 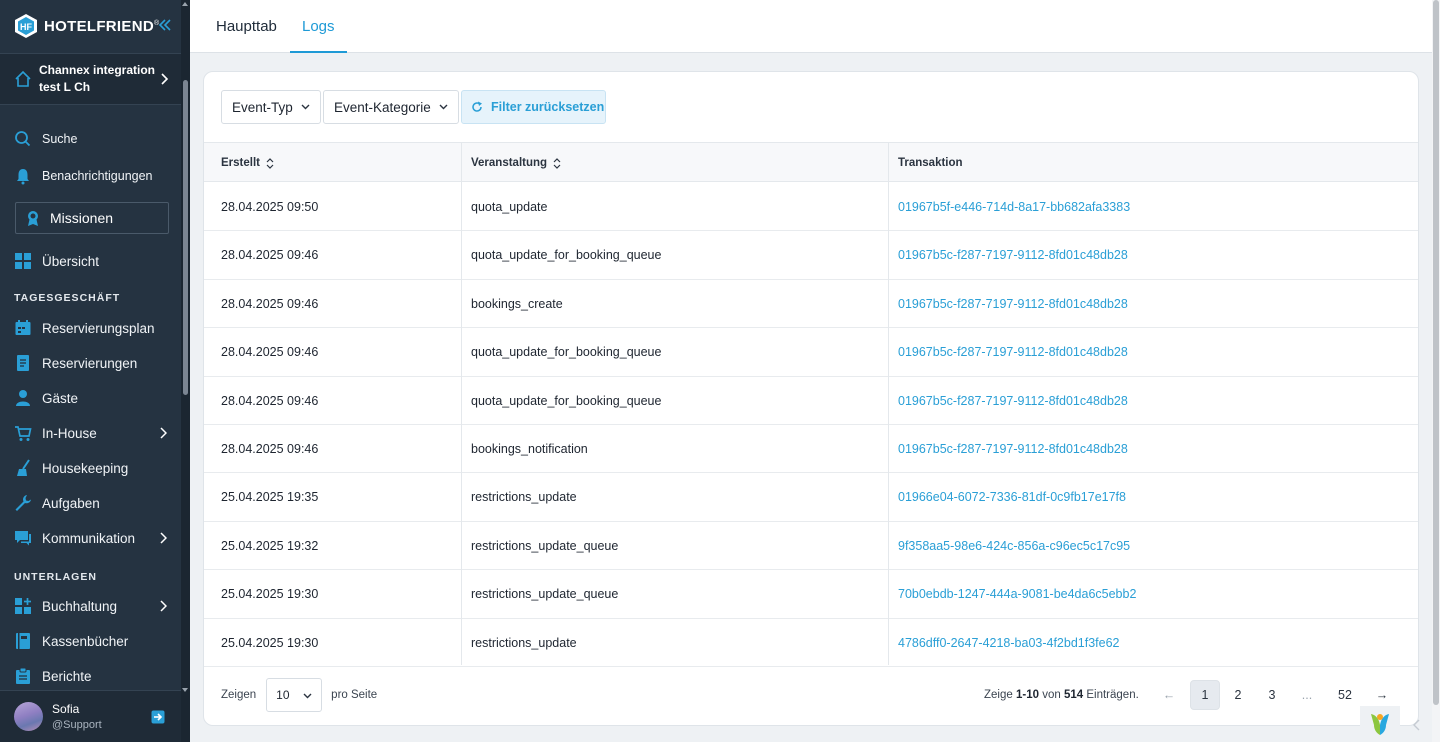 I want to click on nav-reservation-plan: Reservierungsplan, so click(x=90, y=328).